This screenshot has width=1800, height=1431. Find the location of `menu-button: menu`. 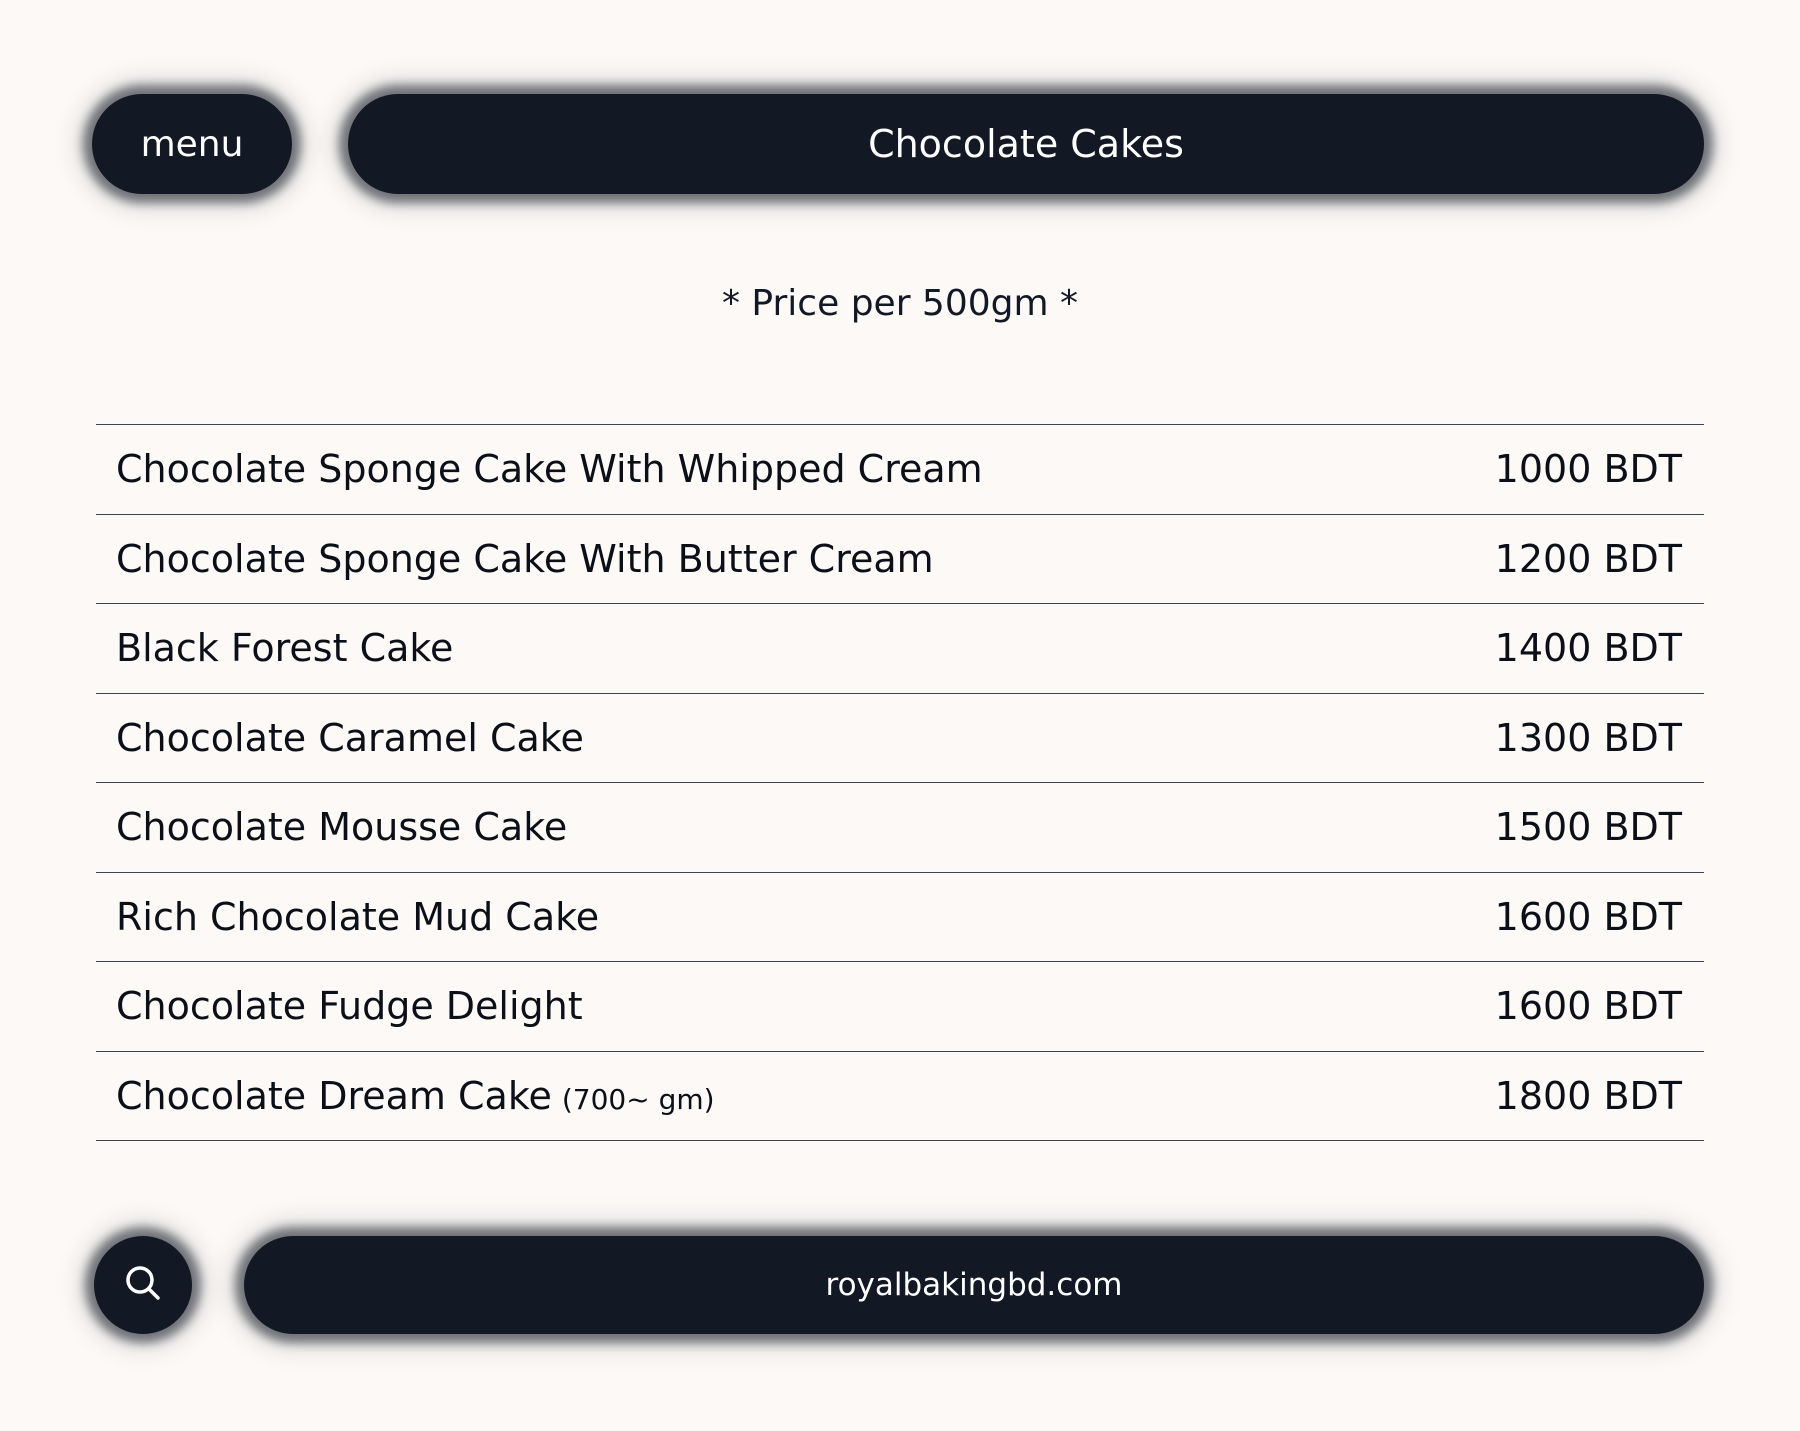

menu-button: menu is located at coordinates (192, 144).